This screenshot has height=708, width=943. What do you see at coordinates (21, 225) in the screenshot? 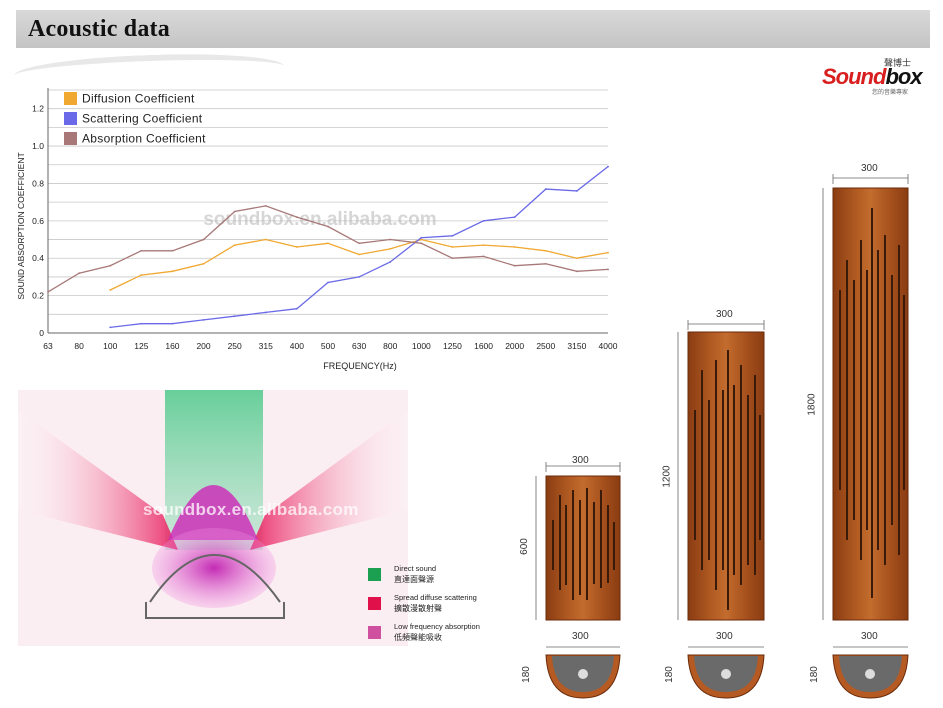
I see `y-axis-label: SOUND ABSORPTION COEFFICIENT` at bounding box center [21, 225].